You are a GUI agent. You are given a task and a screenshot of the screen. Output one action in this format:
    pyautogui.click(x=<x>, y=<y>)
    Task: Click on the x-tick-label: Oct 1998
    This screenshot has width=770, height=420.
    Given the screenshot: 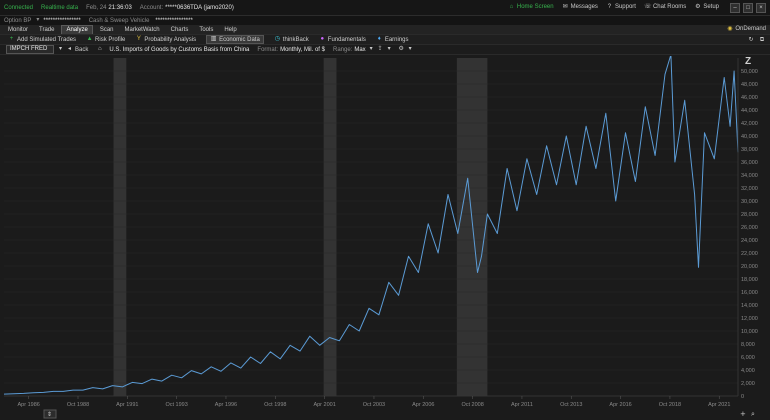 What is the action you would take?
    pyautogui.click(x=275, y=405)
    